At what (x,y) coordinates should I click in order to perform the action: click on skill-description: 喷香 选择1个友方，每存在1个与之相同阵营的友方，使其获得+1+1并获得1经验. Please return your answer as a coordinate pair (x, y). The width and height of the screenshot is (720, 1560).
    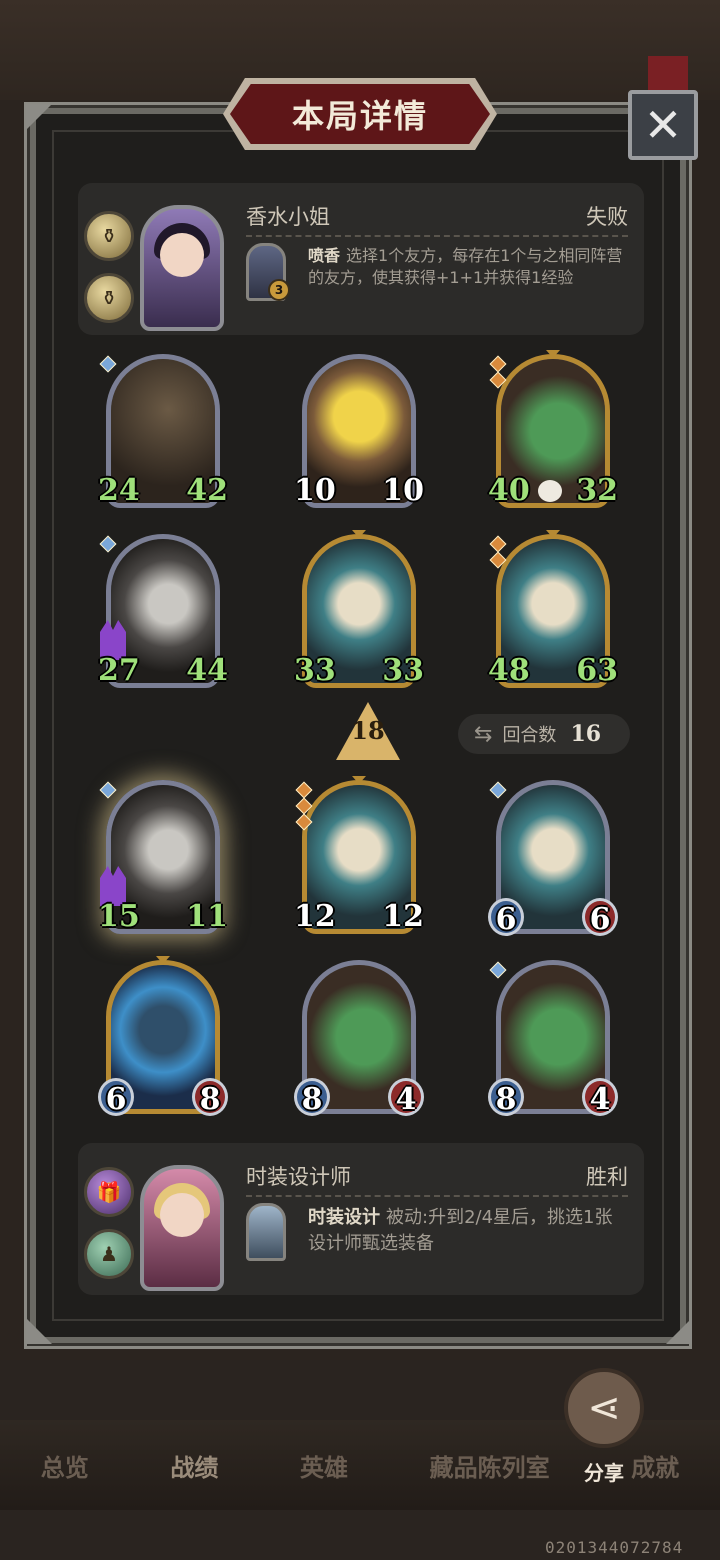
    Looking at the image, I should click on (468, 267).